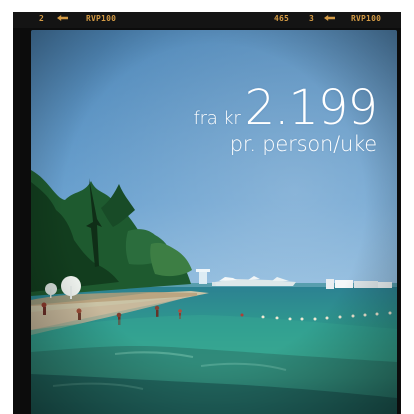 Image resolution: width=414 pixels, height=414 pixels. What do you see at coordinates (303, 144) in the screenshot?
I see `price-suffix: pr. person/uke` at bounding box center [303, 144].